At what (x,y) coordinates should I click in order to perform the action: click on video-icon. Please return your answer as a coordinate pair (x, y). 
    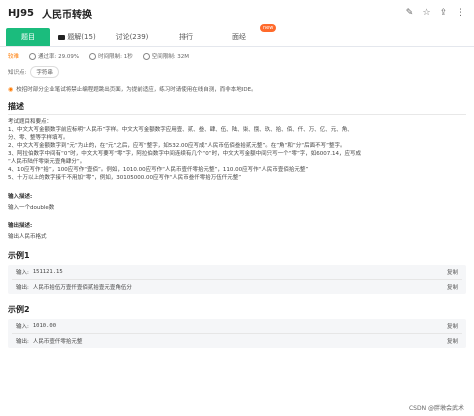
    Looking at the image, I should click on (62, 37).